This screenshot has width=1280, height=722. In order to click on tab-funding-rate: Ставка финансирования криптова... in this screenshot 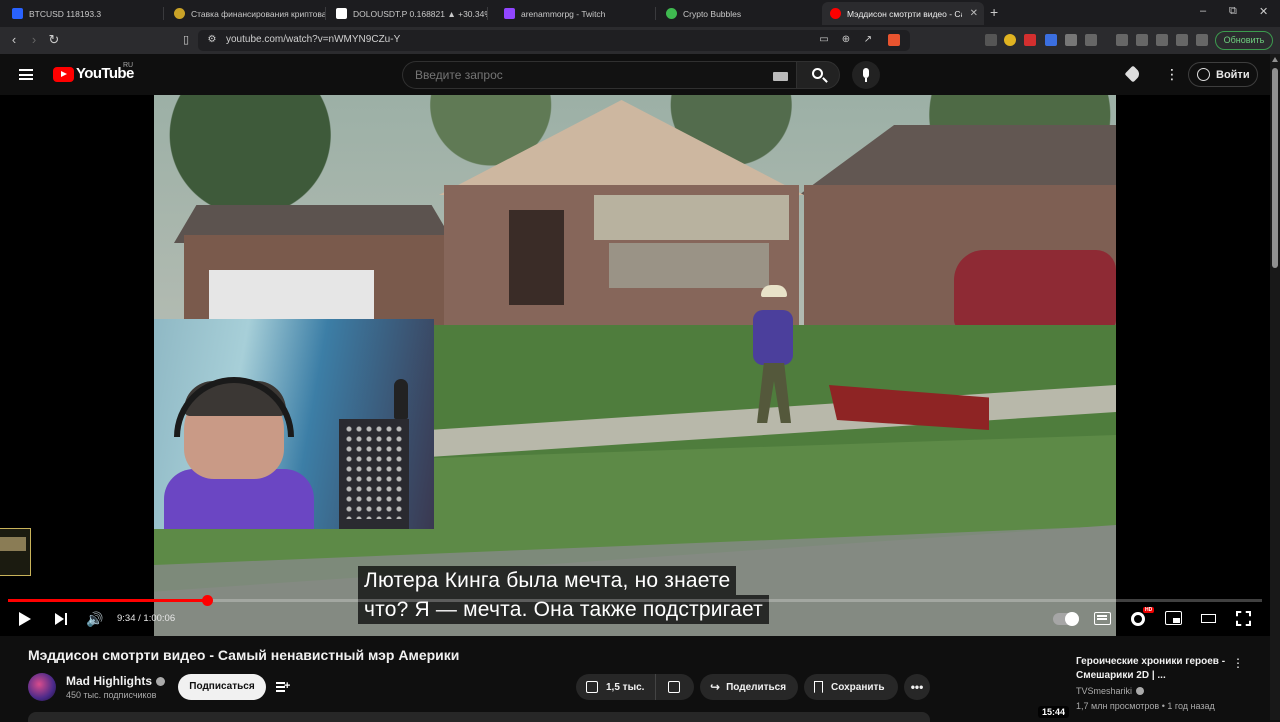, I will do `click(246, 13)`.